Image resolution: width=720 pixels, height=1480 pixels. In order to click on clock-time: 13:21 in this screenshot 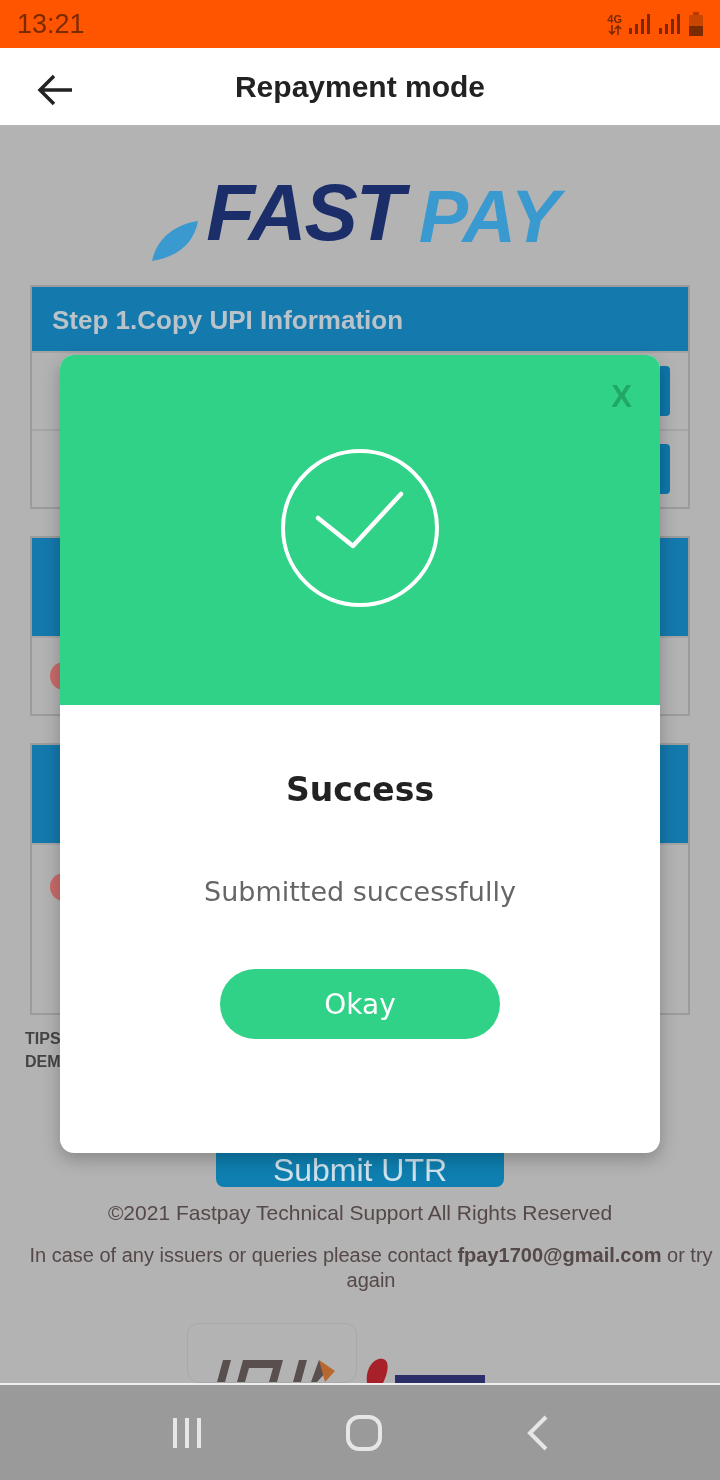, I will do `click(51, 24)`.